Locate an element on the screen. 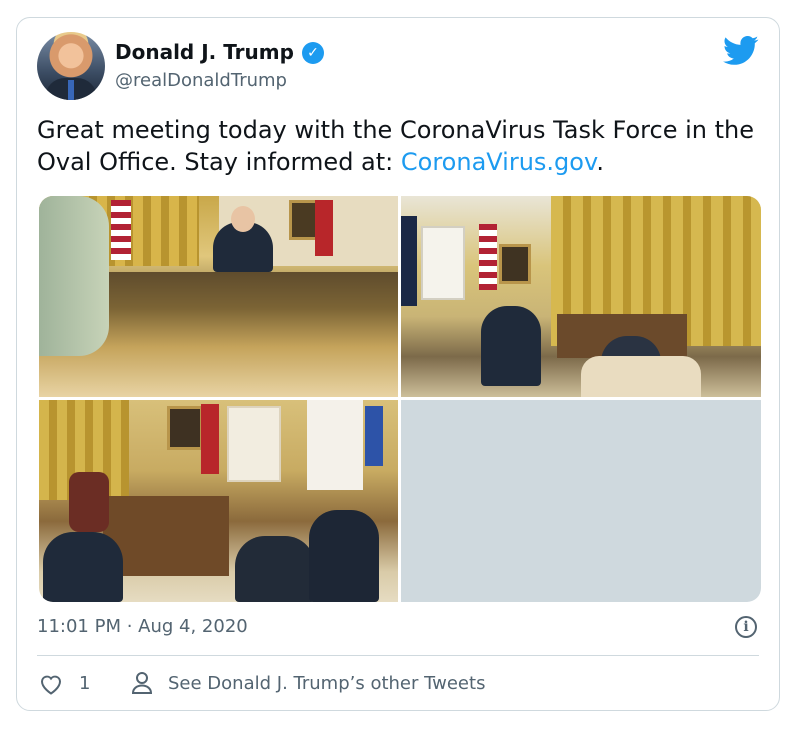 The image size is (799, 732). divider is located at coordinates (398, 655).